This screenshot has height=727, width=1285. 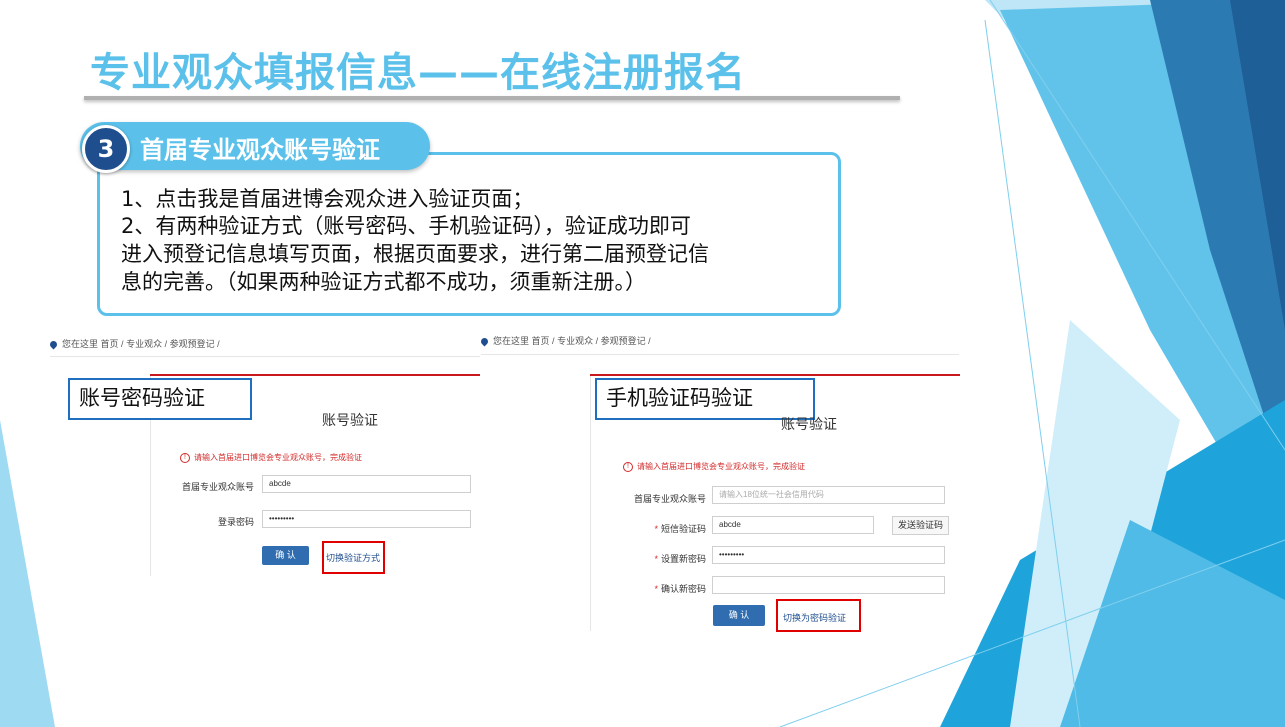 I want to click on left-confirm-button: 确 认, so click(x=285, y=555).